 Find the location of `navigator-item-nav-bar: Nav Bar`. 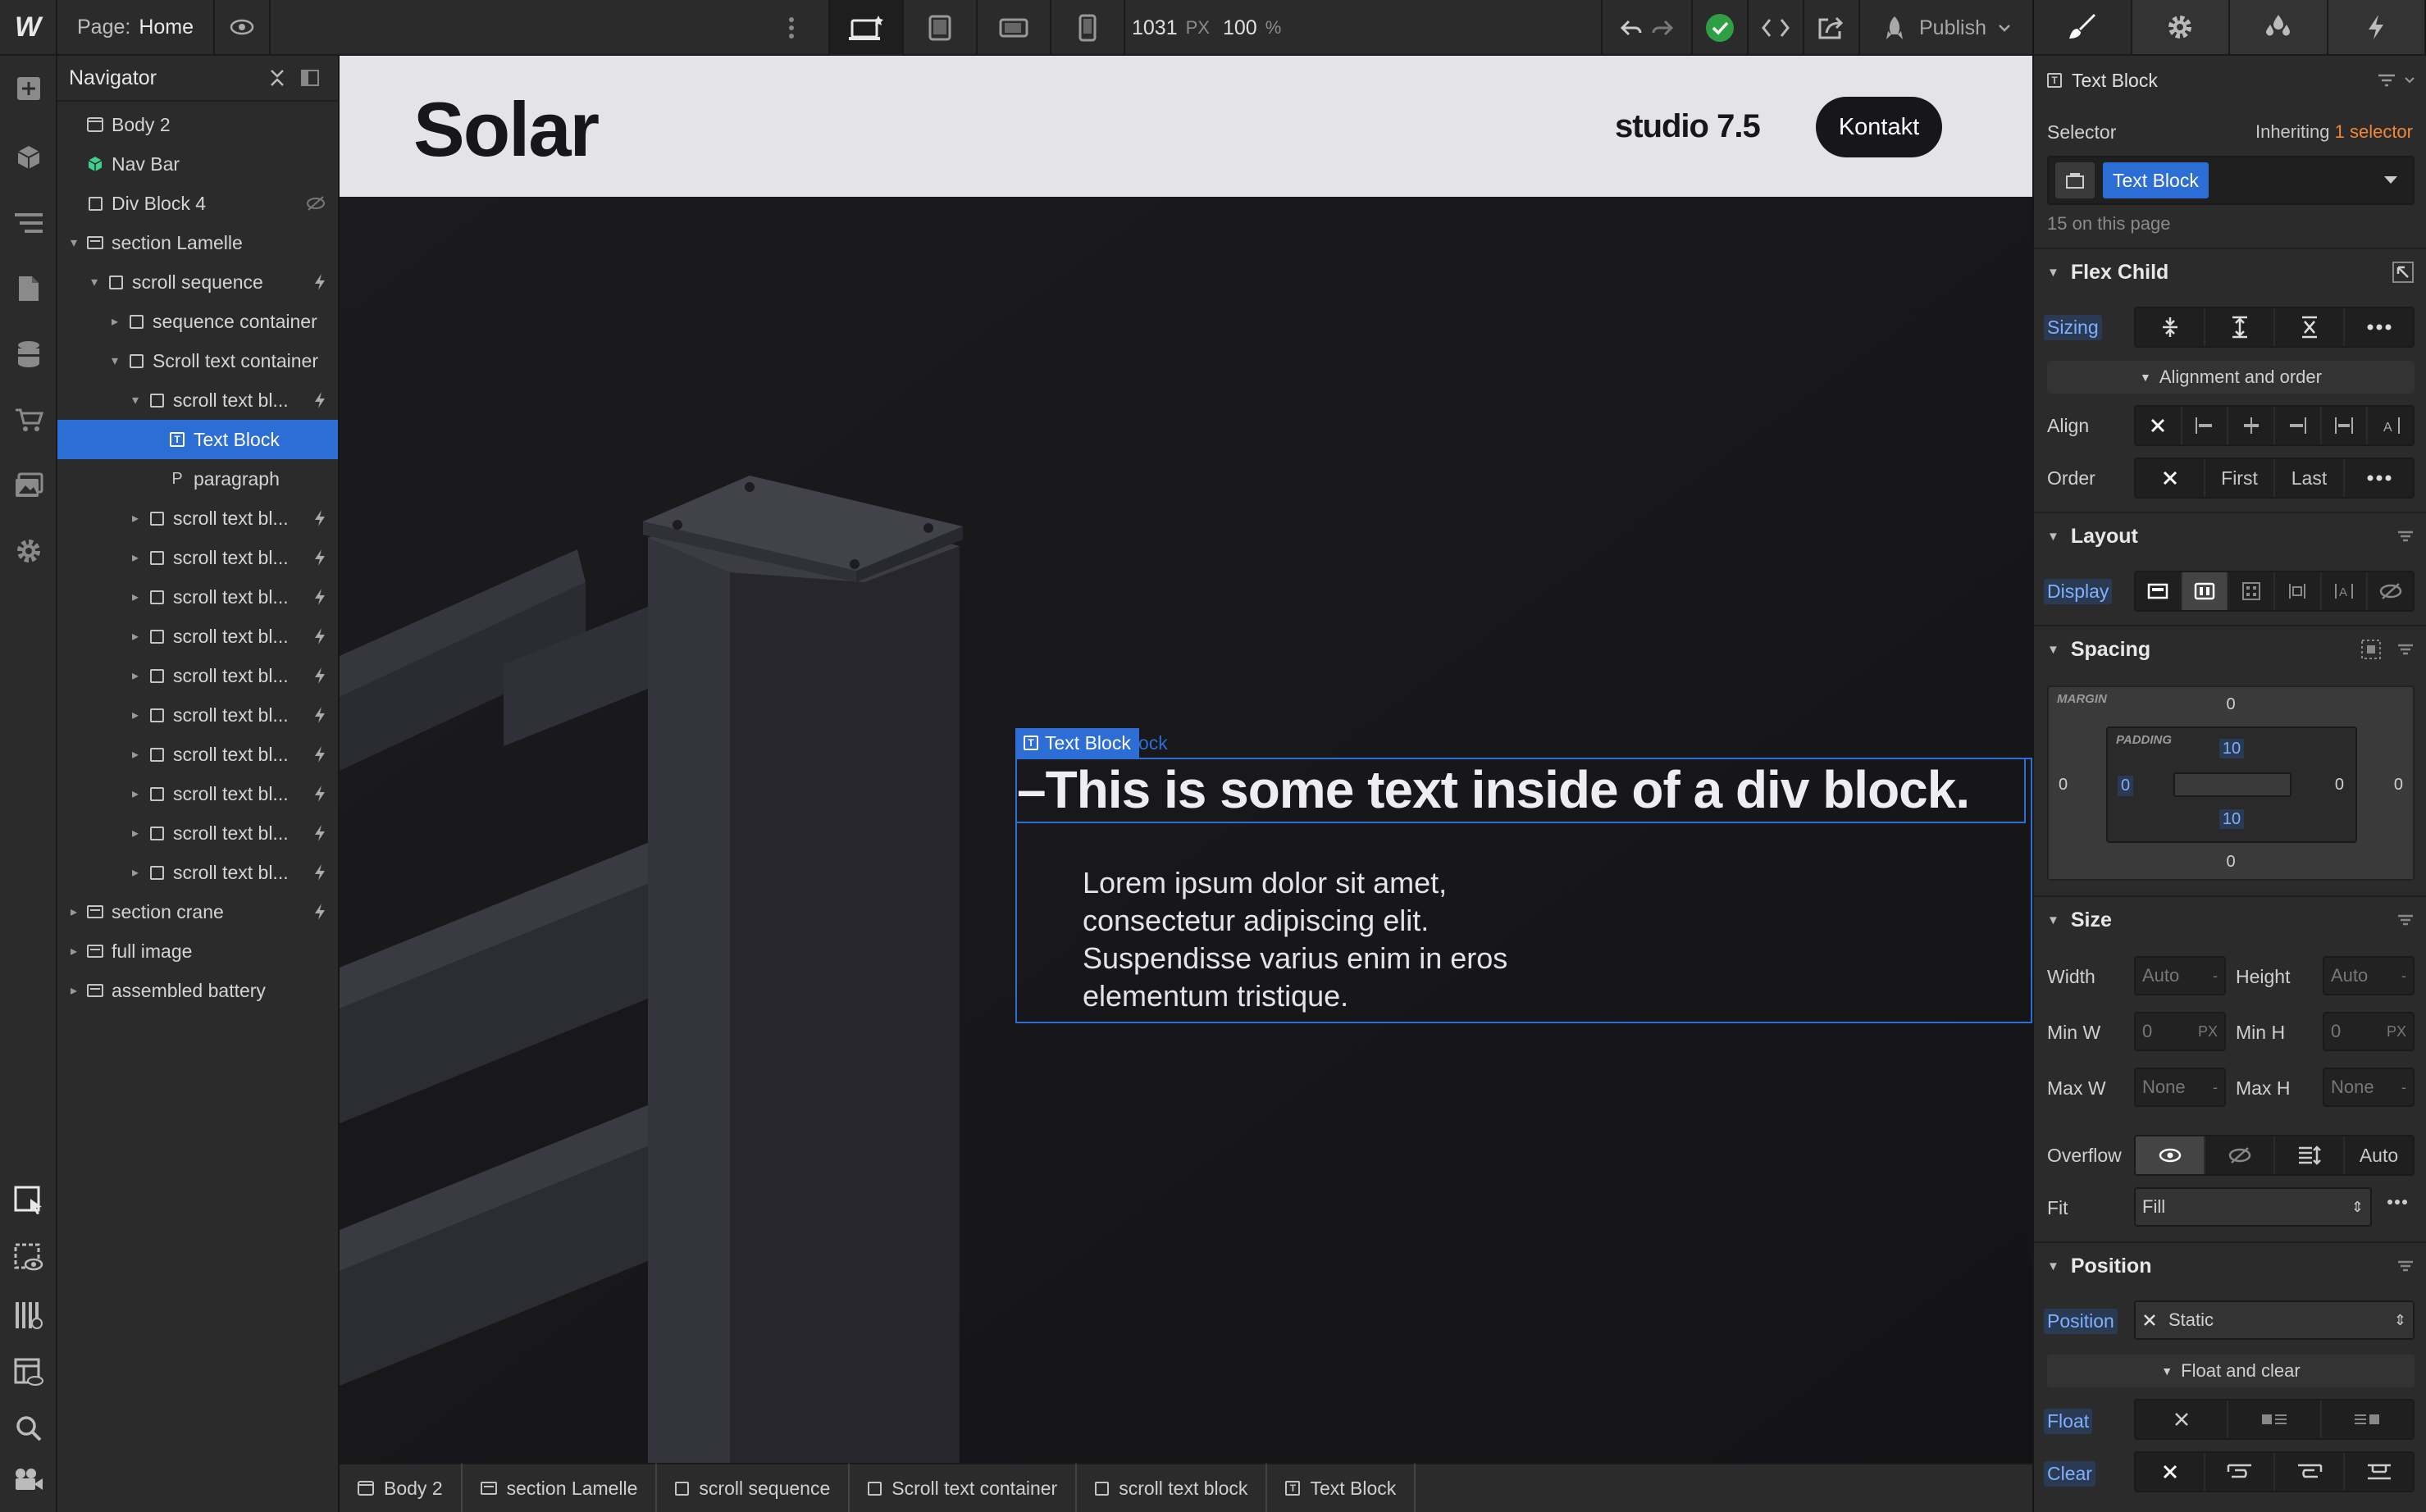

navigator-item-nav-bar: Nav Bar is located at coordinates (197, 164).